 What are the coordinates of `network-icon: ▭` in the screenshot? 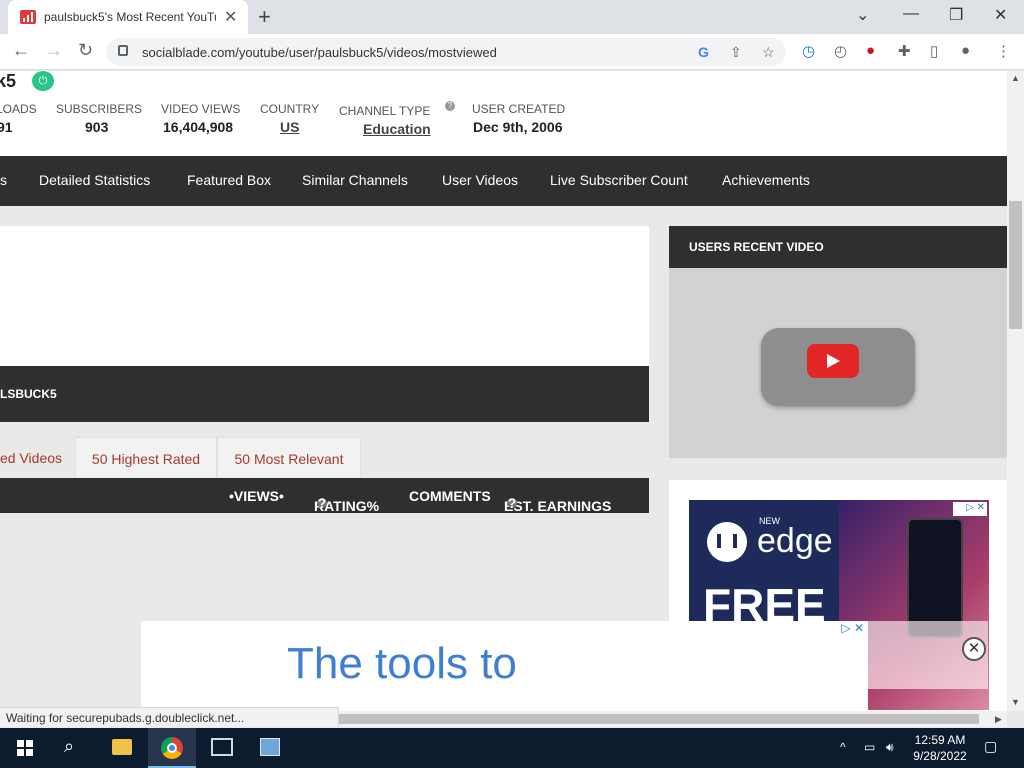 It's located at (869, 747).